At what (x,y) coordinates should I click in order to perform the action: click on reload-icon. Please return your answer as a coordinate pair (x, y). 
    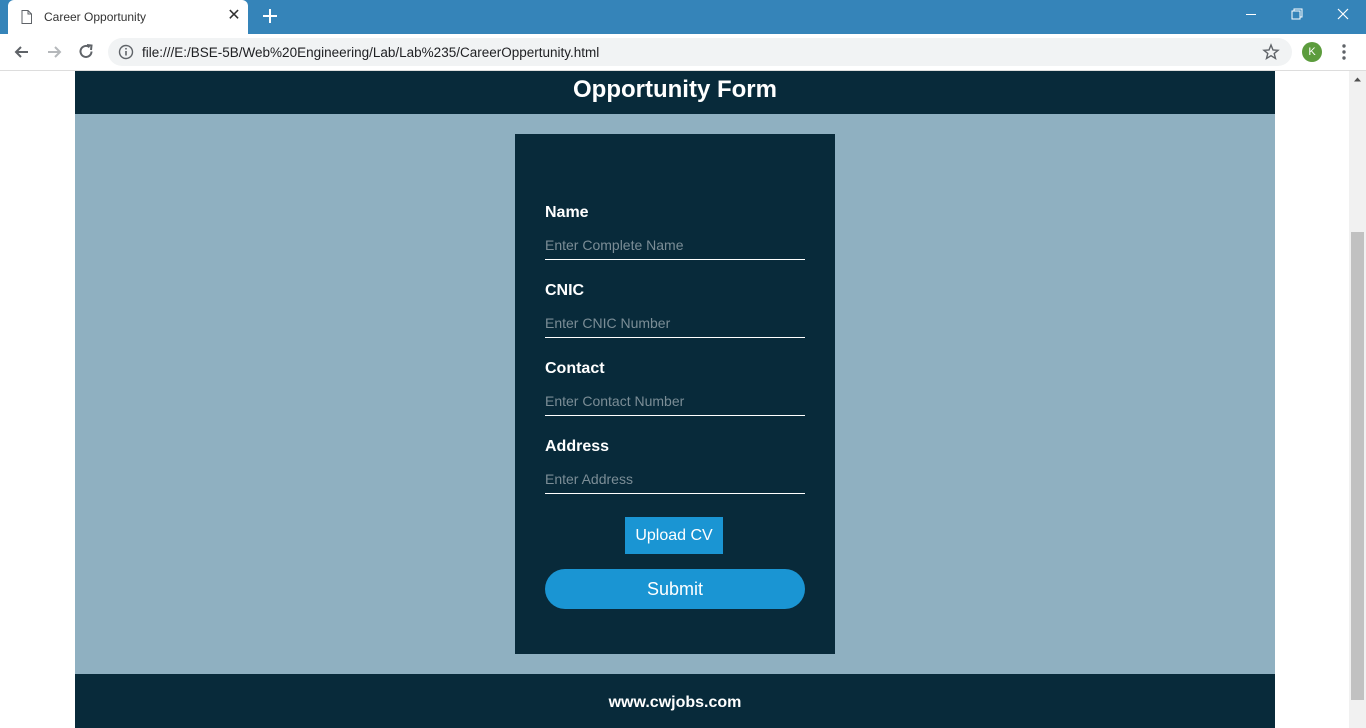
    Looking at the image, I should click on (86, 52).